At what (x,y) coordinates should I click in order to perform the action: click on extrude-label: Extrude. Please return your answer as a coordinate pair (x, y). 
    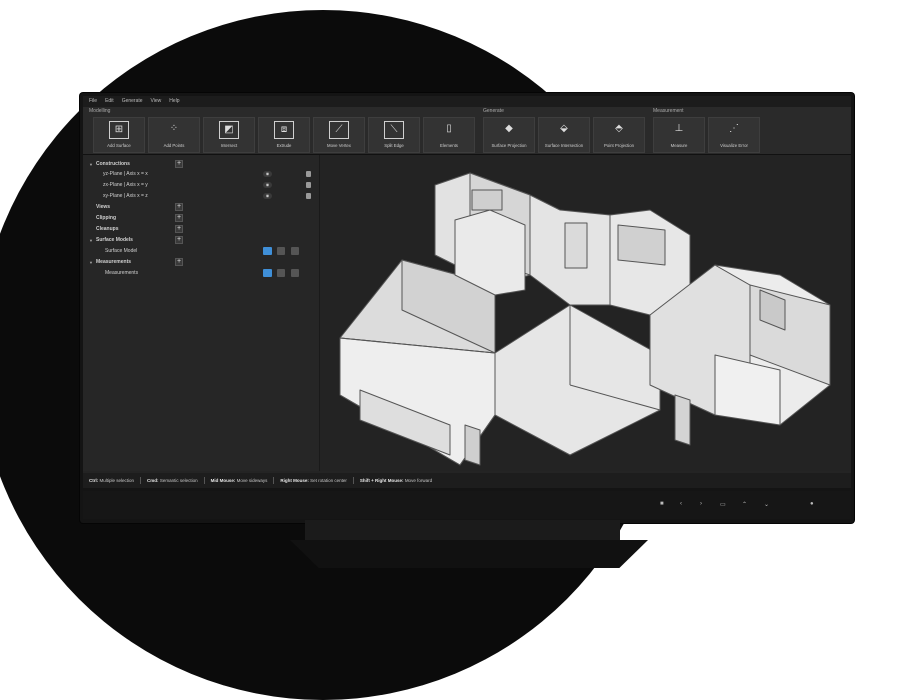
    Looking at the image, I should click on (284, 145).